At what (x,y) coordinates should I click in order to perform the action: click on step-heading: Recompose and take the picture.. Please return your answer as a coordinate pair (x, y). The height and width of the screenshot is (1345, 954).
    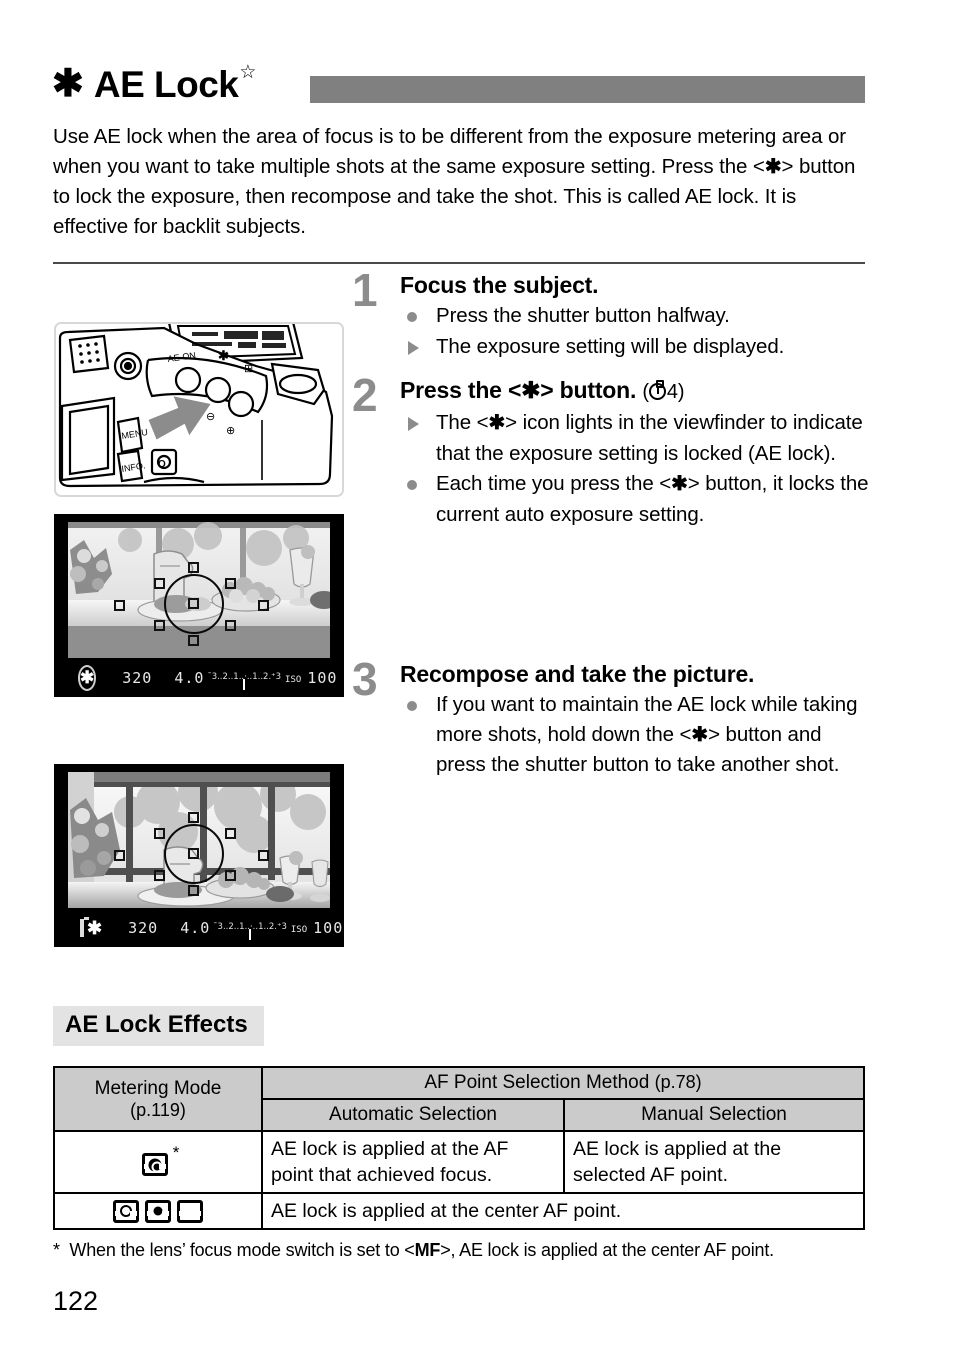
    Looking at the image, I should click on (577, 674).